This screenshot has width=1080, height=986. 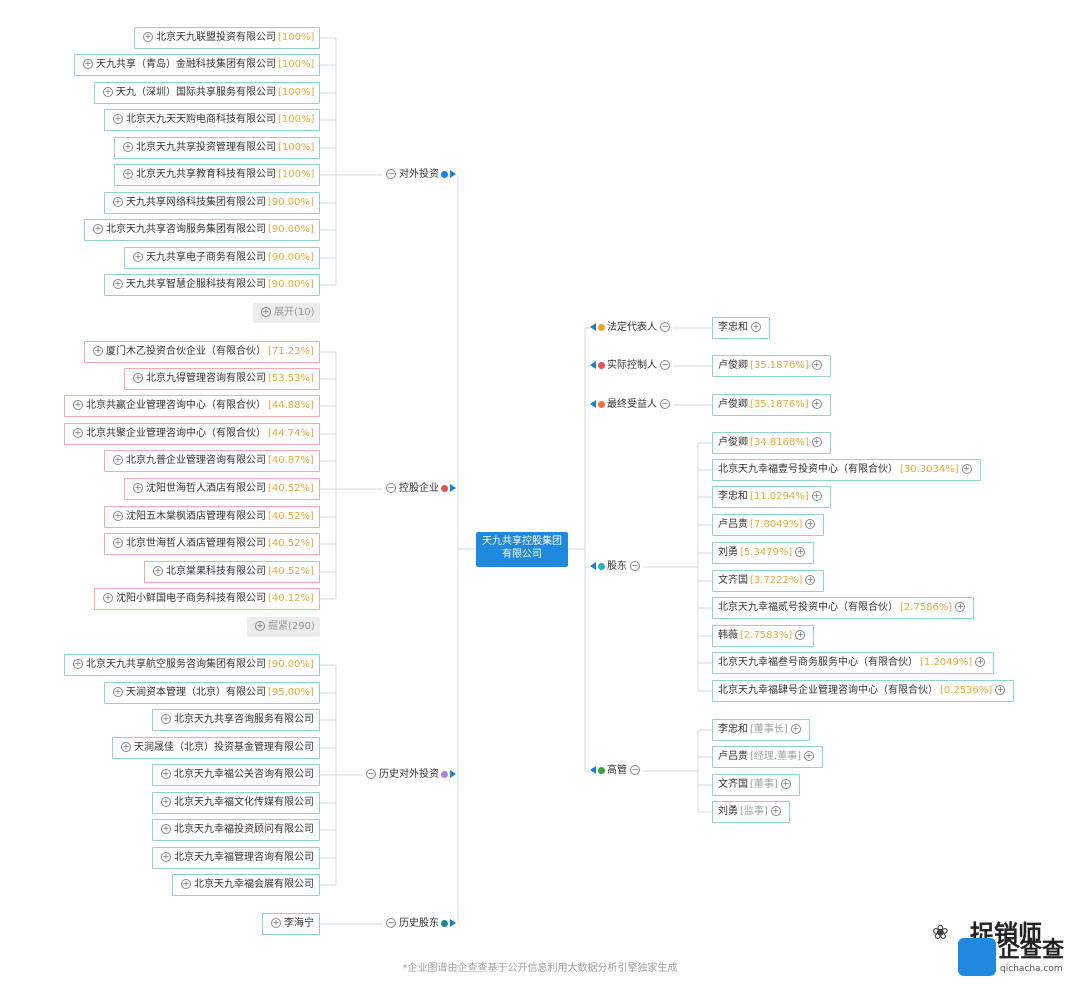 I want to click on category-investments: − 对外投资, so click(x=419, y=175).